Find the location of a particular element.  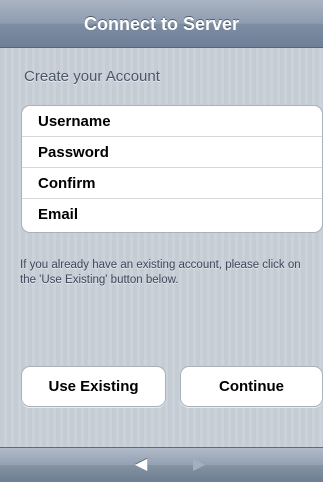

bottom-toolbar: ◀ ▶ is located at coordinates (161, 464).